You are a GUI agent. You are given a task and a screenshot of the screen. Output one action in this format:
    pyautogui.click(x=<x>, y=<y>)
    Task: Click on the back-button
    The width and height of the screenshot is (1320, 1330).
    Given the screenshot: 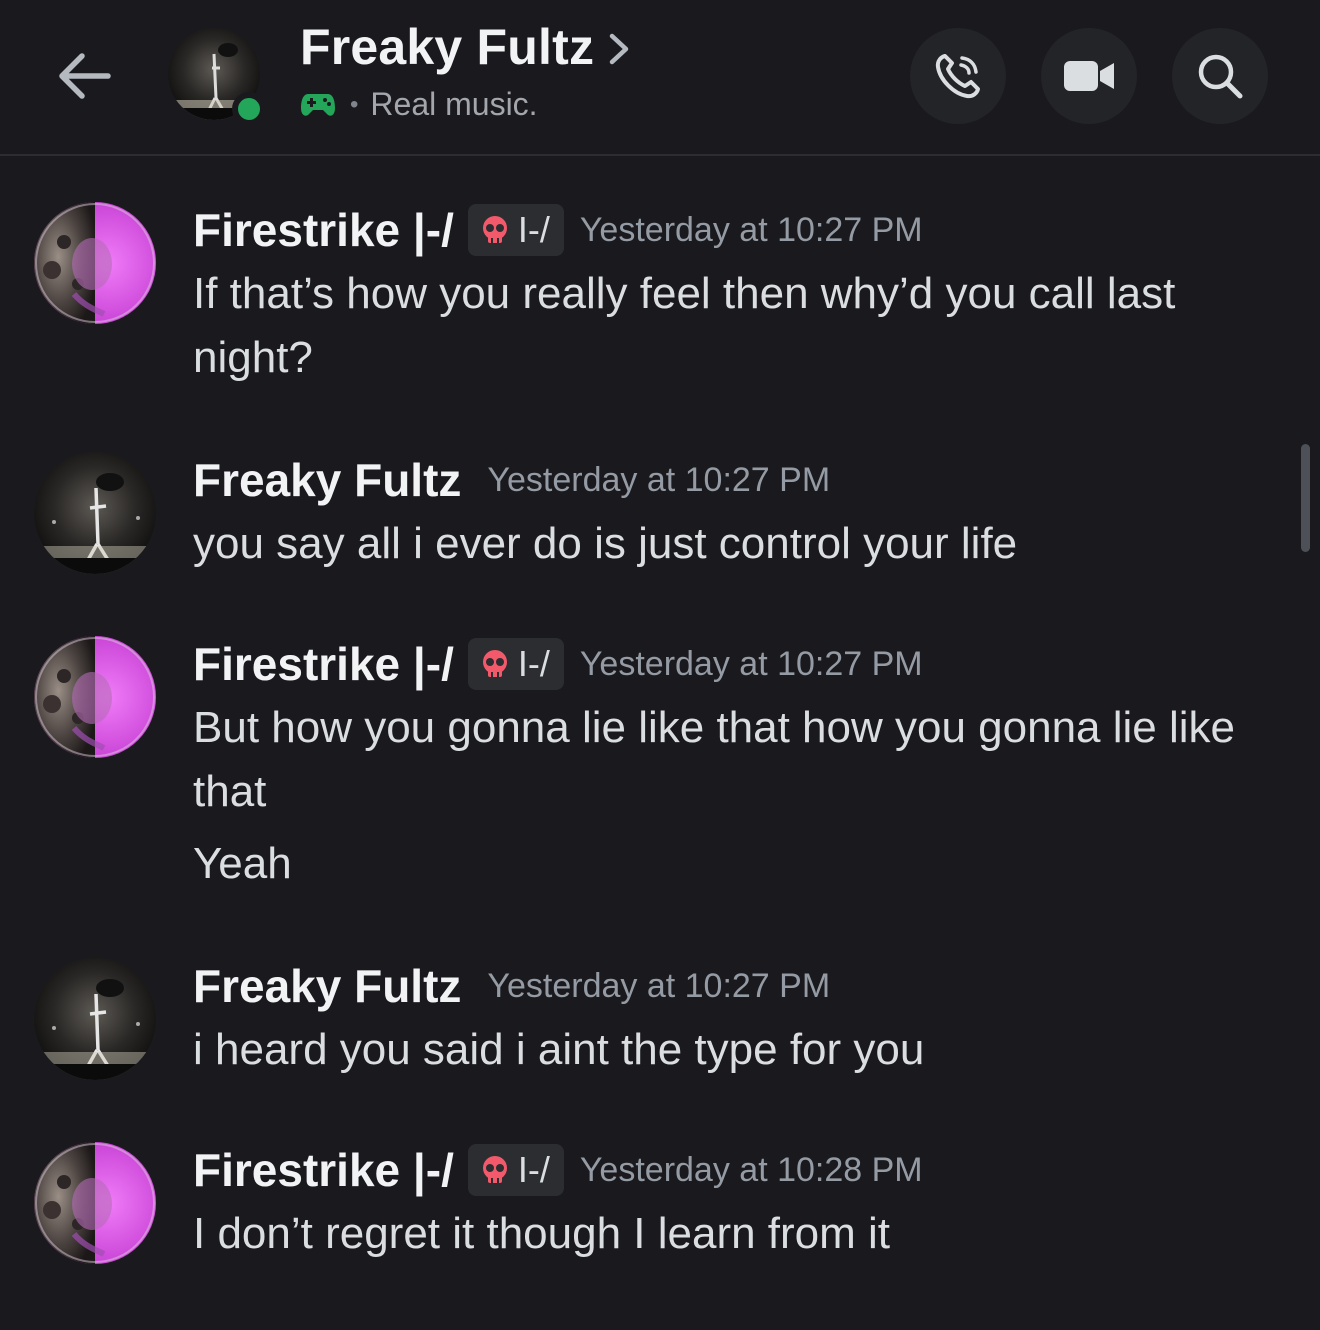 What is the action you would take?
    pyautogui.click(x=84, y=76)
    